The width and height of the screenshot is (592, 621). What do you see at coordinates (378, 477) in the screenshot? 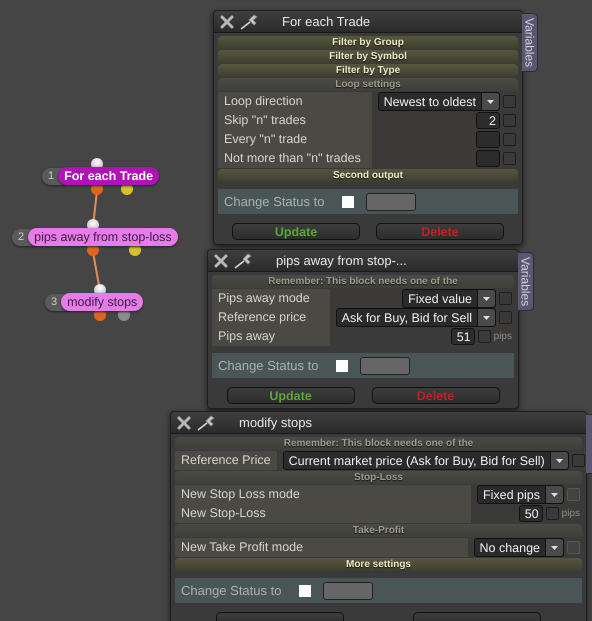
I see `section-header: Stop-Loss` at bounding box center [378, 477].